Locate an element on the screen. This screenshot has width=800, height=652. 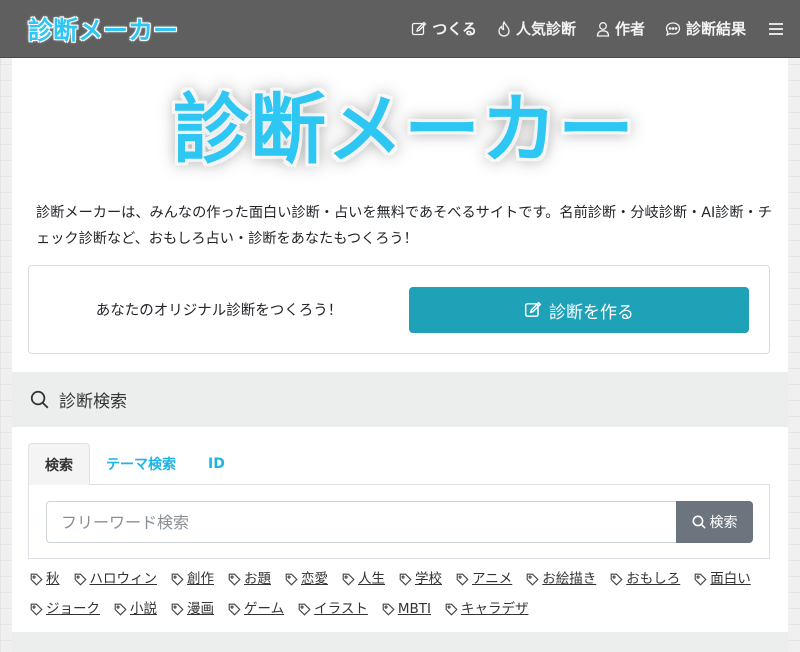
tag-label: 小説 is located at coordinates (143, 609).